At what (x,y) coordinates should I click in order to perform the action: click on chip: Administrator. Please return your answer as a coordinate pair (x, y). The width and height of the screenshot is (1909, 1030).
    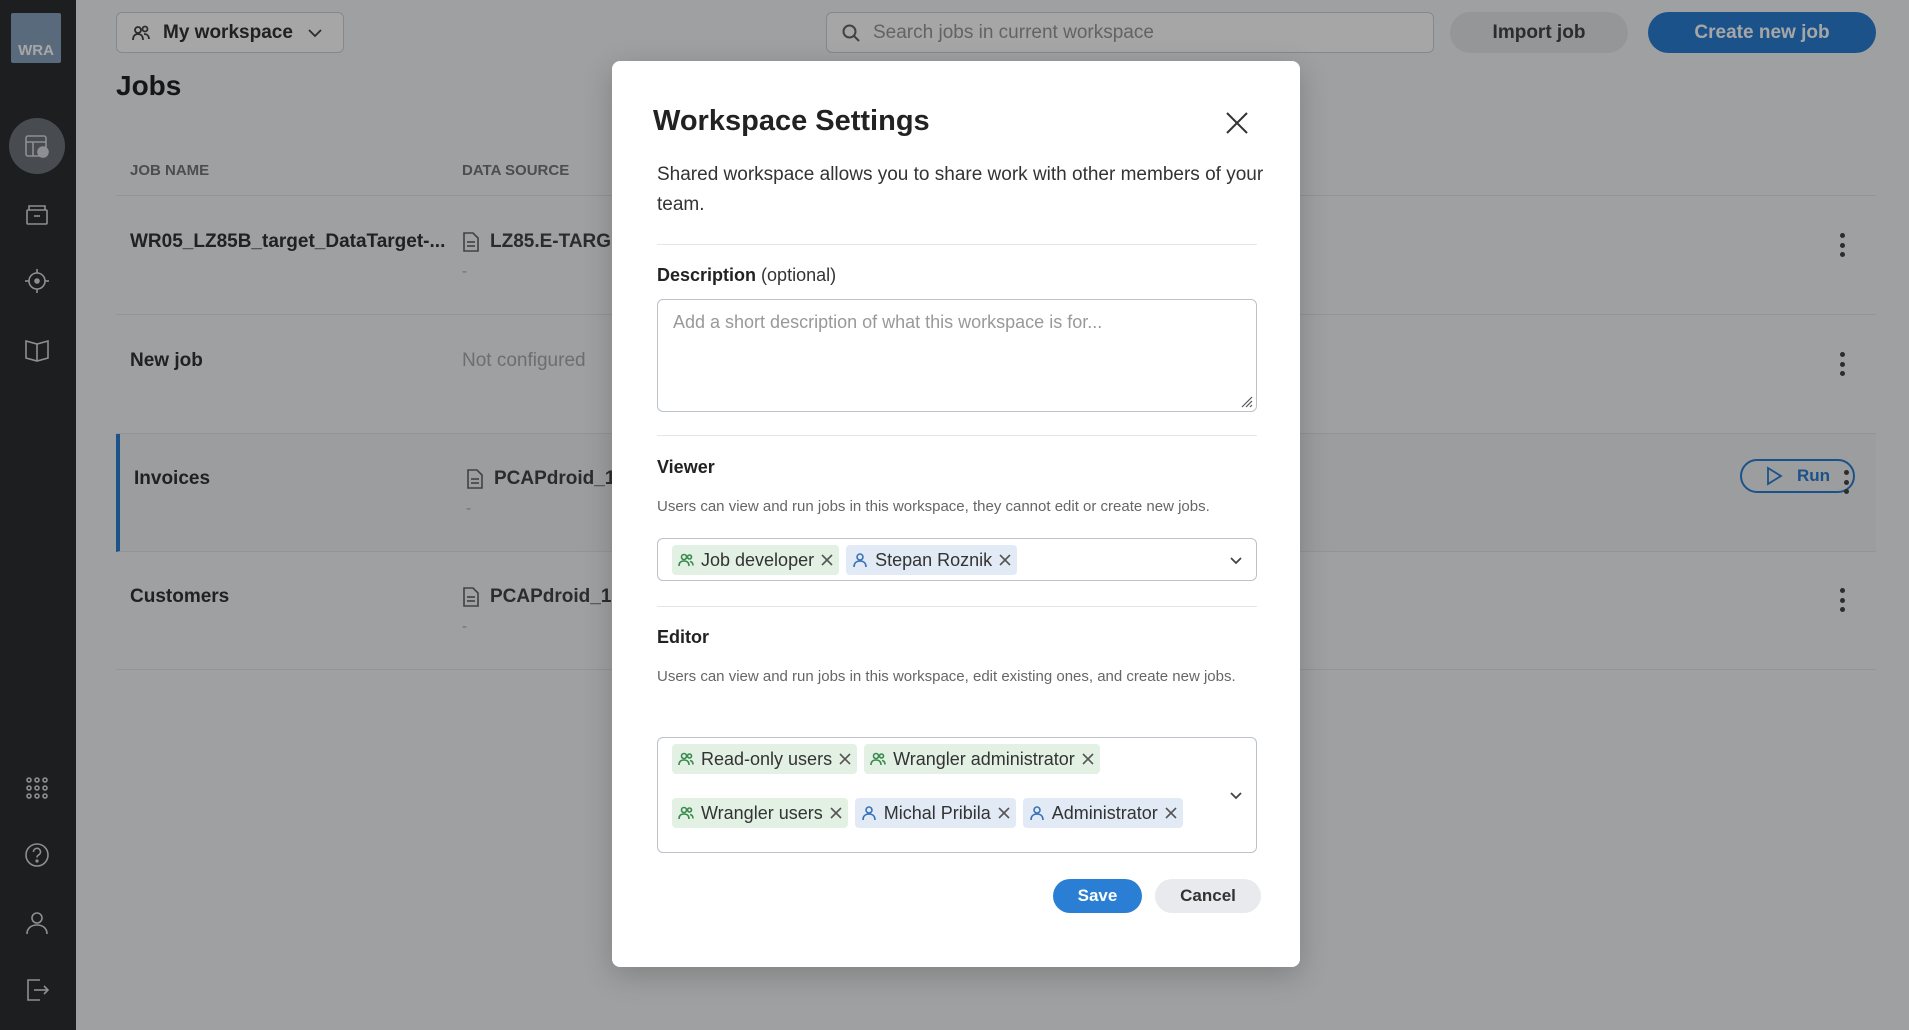
    Looking at the image, I should click on (1102, 813).